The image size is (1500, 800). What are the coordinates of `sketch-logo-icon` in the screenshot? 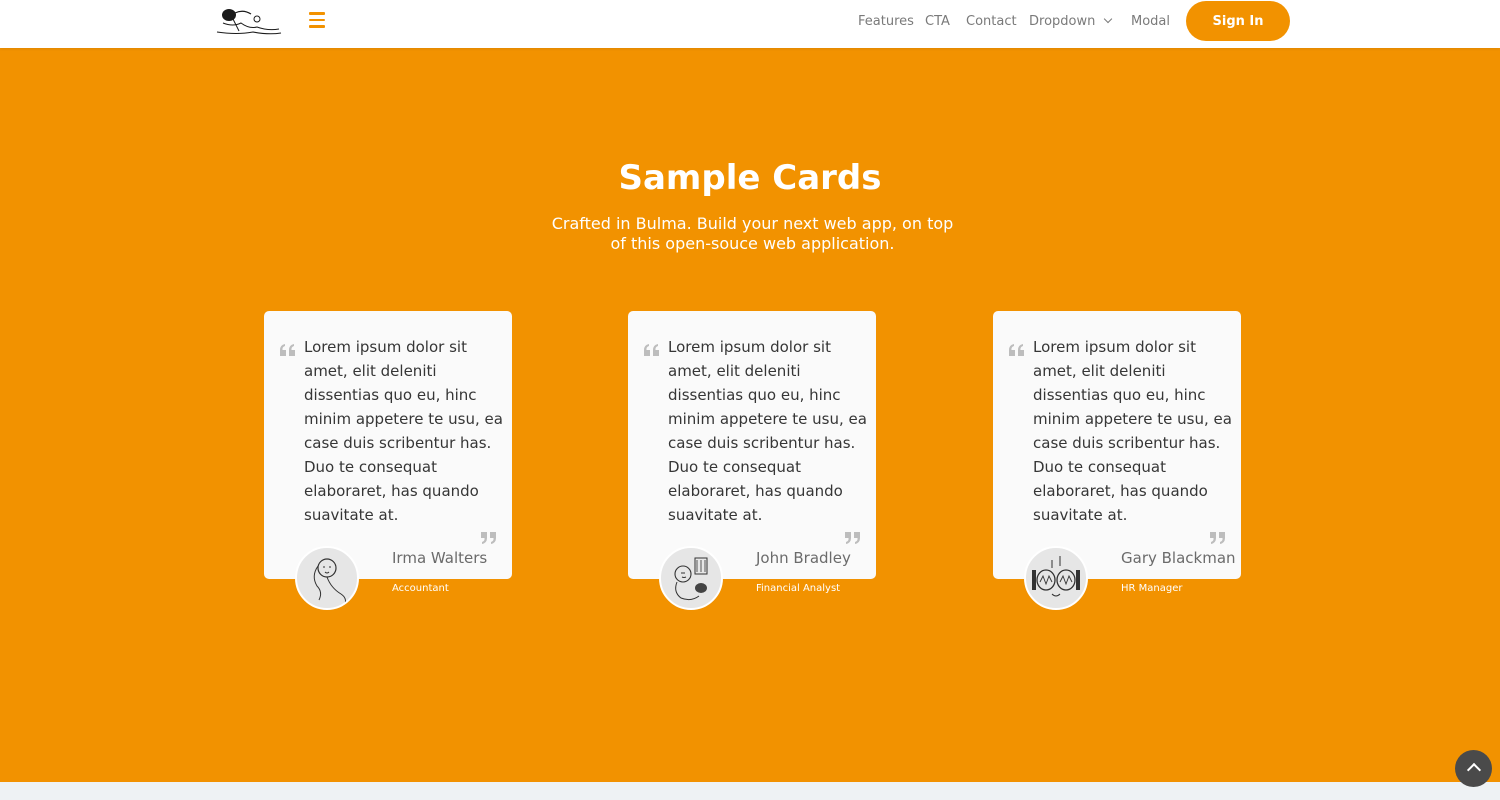 It's located at (249, 22).